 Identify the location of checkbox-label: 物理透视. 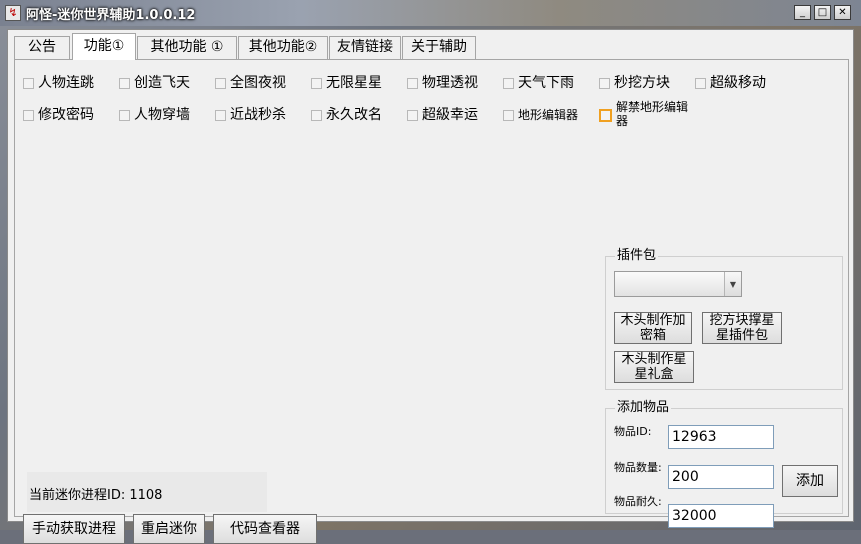
(450, 83).